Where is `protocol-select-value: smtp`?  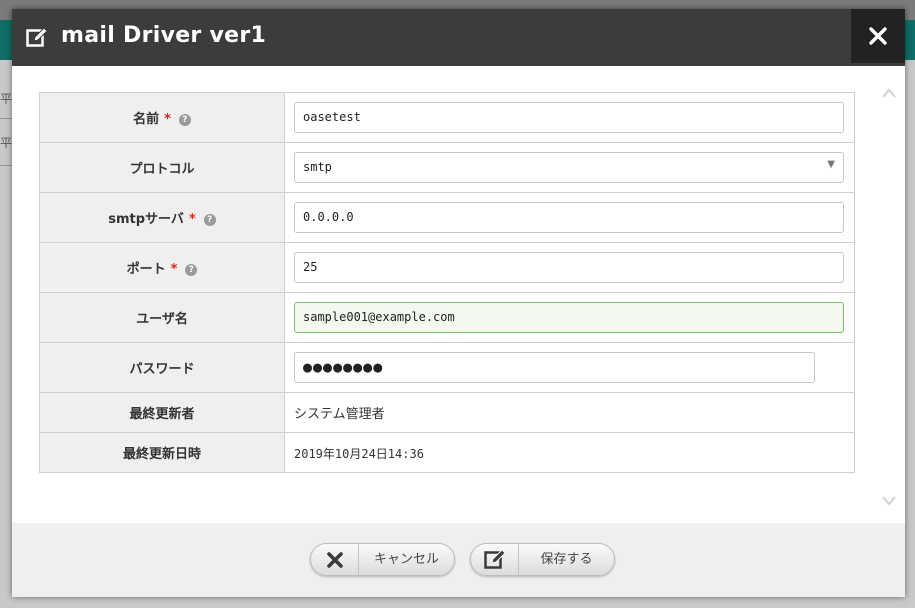 protocol-select-value: smtp is located at coordinates (569, 167).